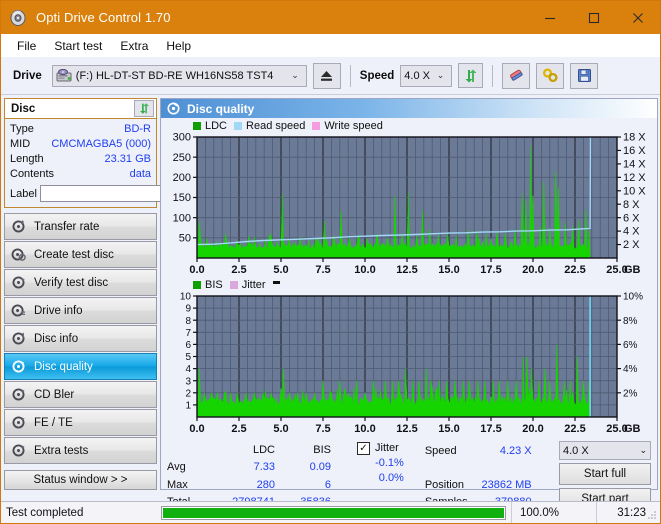  What do you see at coordinates (56, 338) in the screenshot?
I see `sidebar-item-label: Disc info` at bounding box center [56, 338].